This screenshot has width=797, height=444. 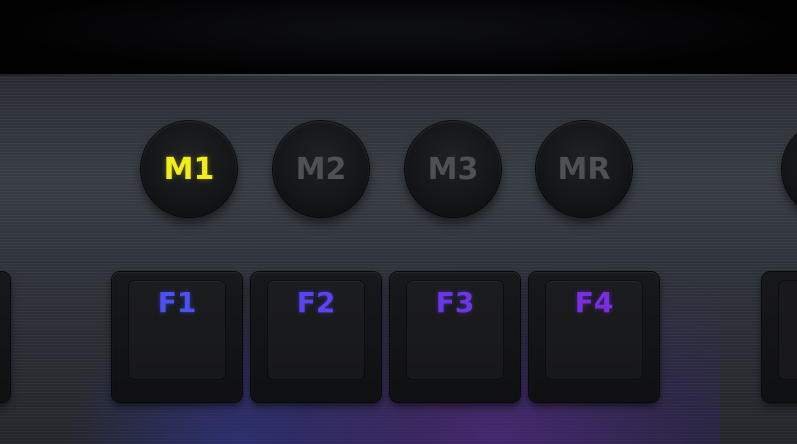 I want to click on keycap-f2: F2, so click(x=316, y=337).